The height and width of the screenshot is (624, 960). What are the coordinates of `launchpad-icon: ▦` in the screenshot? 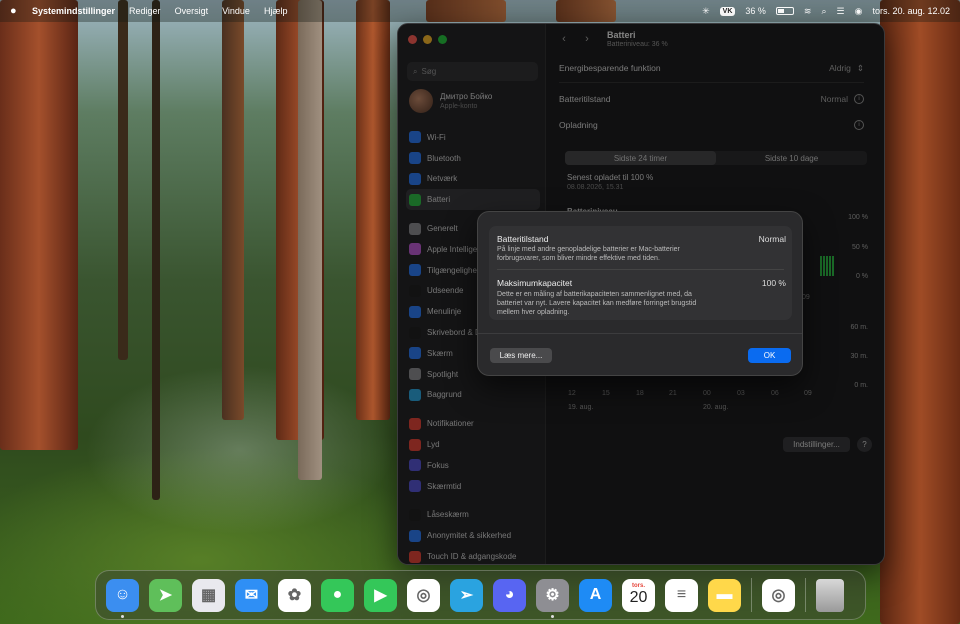 It's located at (208, 595).